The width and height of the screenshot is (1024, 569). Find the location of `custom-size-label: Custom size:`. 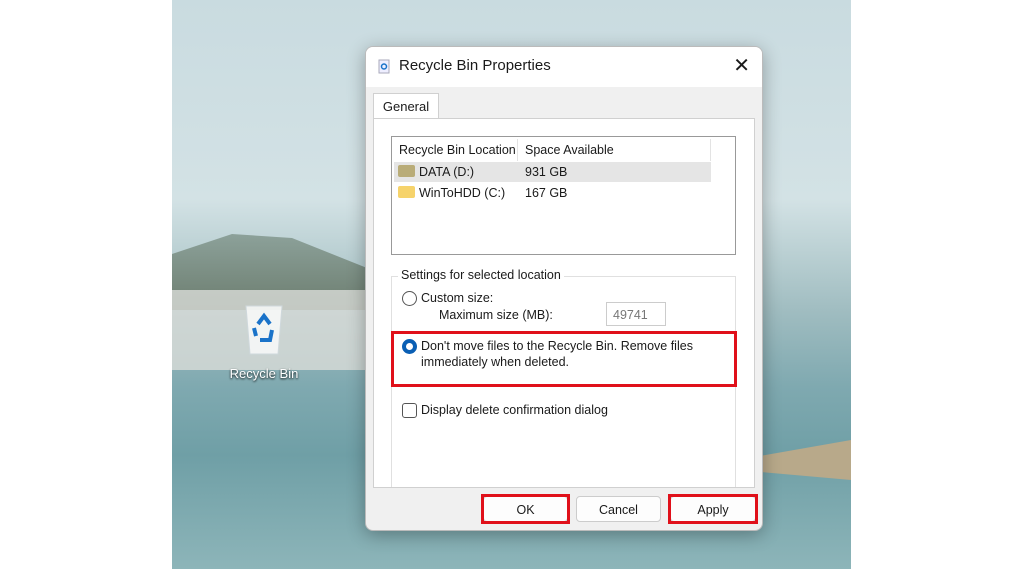

custom-size-label: Custom size: is located at coordinates (457, 298).